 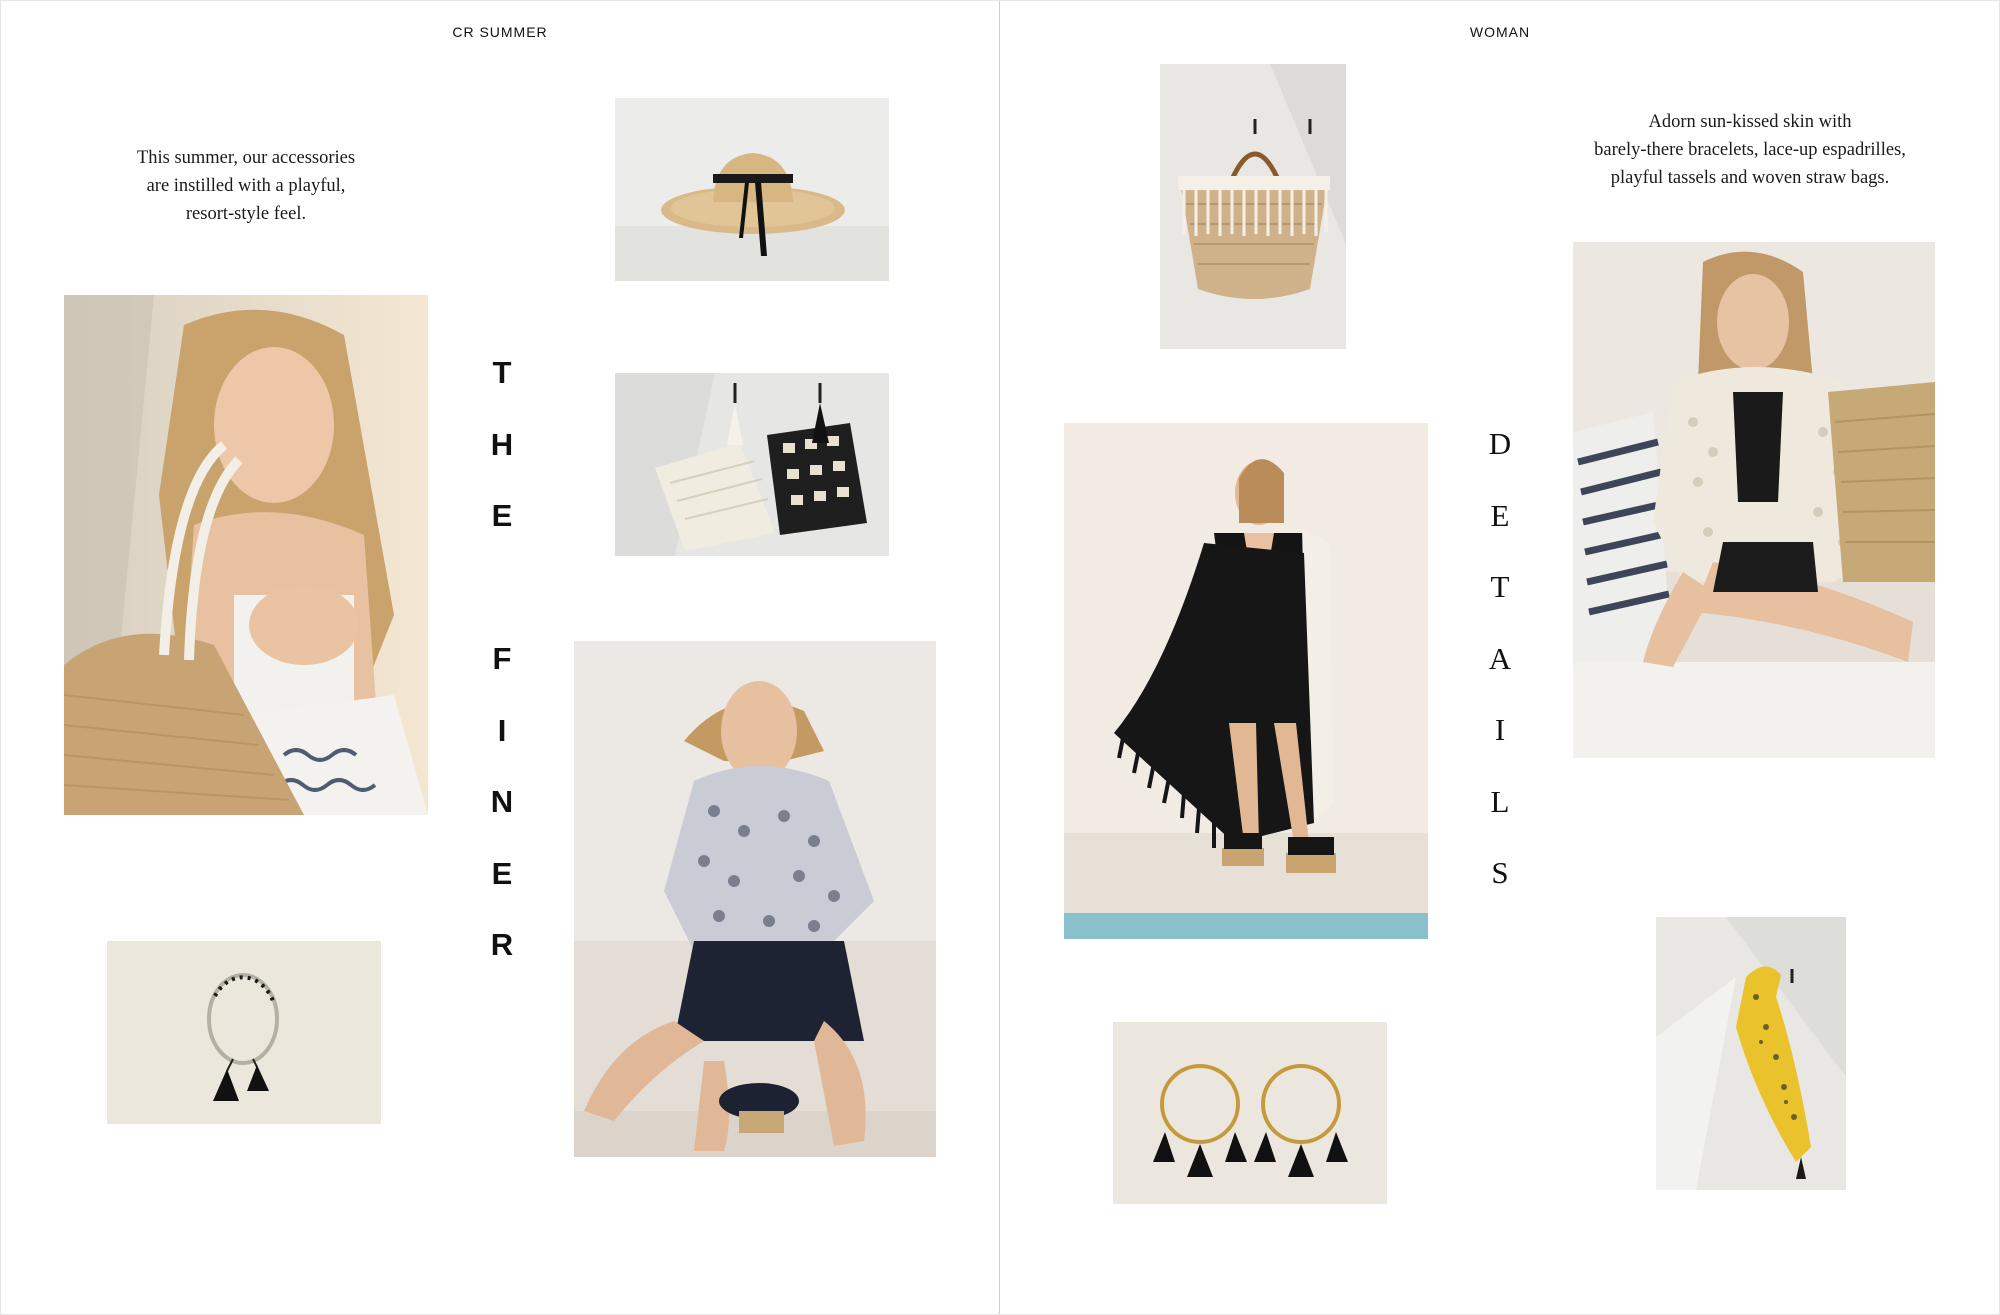 I want to click on intro-line: This summer, our accessories, so click(x=246, y=158).